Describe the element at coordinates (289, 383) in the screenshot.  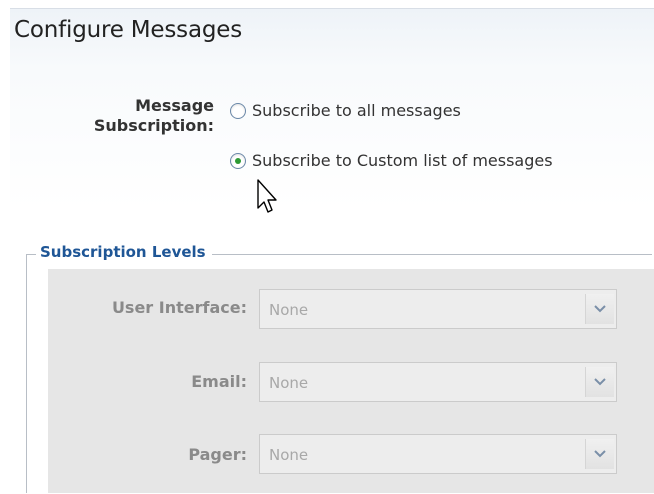
I see `email-value: None` at that location.